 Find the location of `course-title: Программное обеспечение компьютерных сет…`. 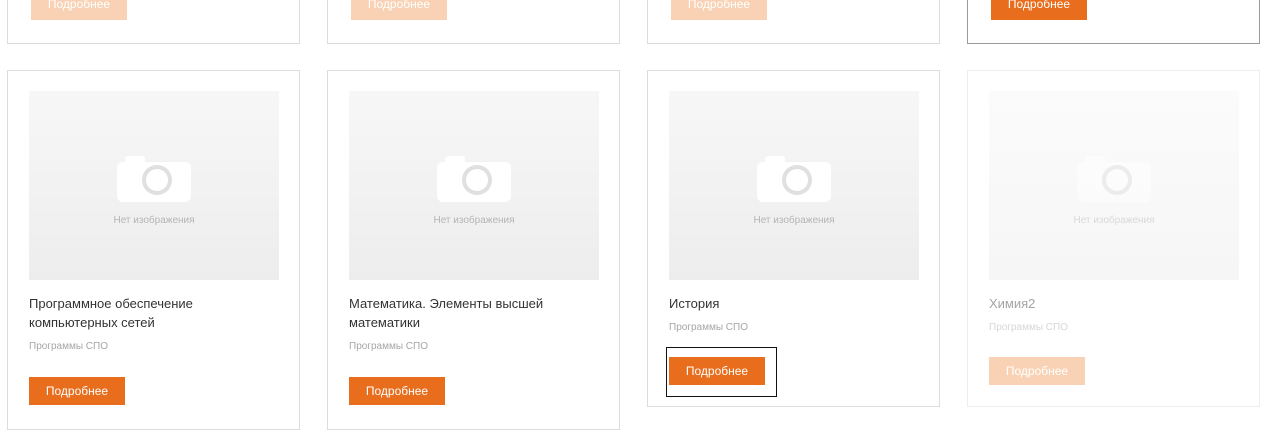

course-title: Программное обеспечение компьютерных сет… is located at coordinates (149, 313).